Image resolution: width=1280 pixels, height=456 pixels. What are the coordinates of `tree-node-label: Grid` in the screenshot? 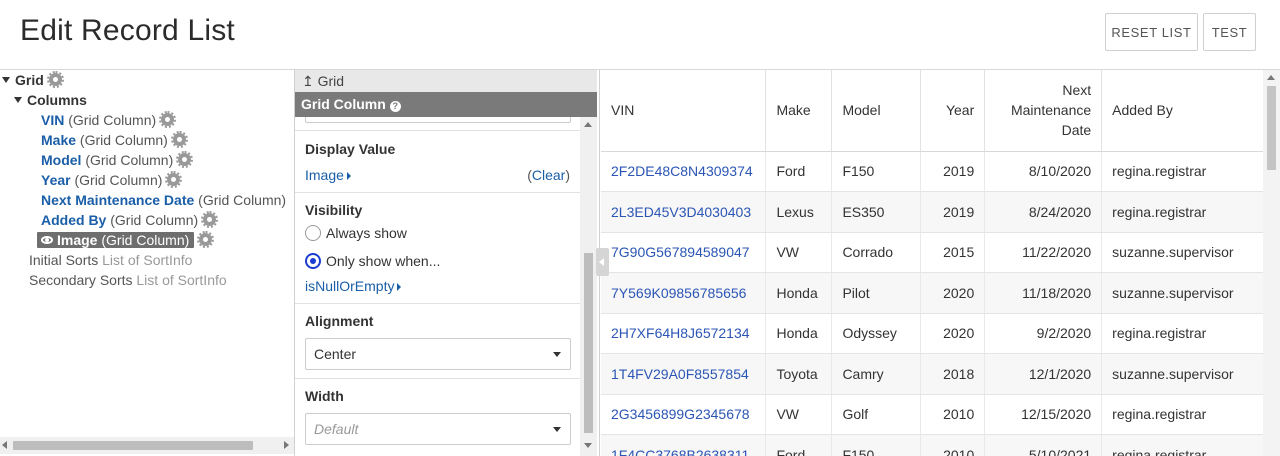 It's located at (29, 80).